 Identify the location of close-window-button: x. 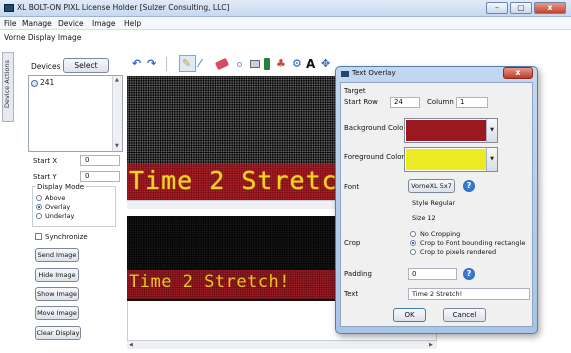
(550, 8).